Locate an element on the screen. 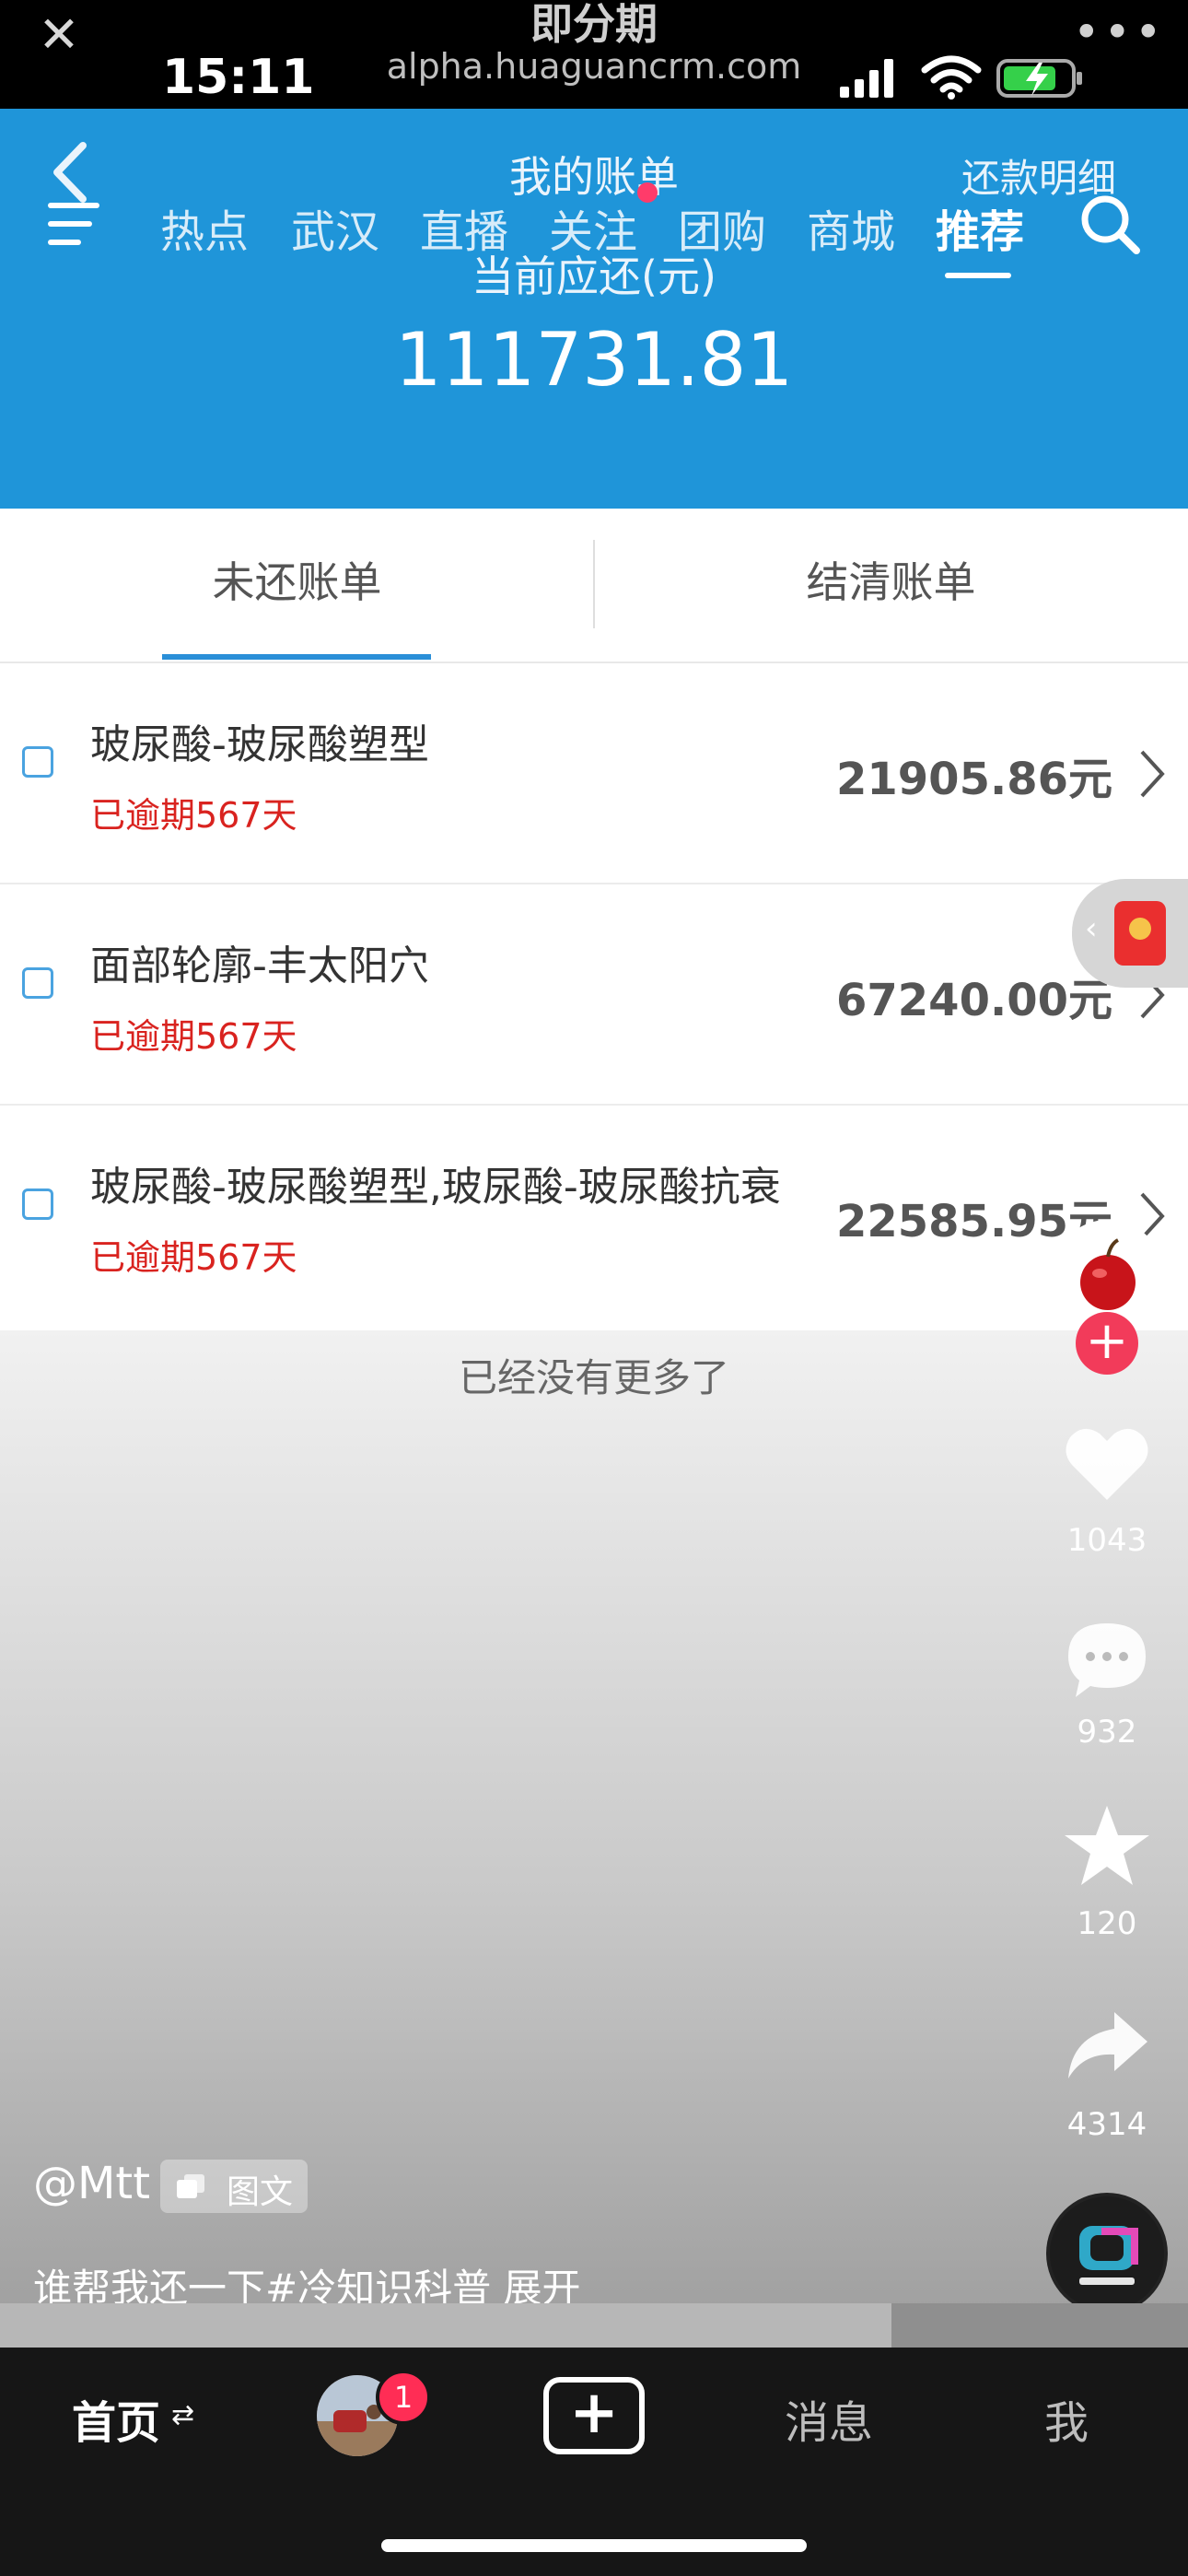 This screenshot has height=2576, width=1188. share-icon is located at coordinates (1107, 2045).